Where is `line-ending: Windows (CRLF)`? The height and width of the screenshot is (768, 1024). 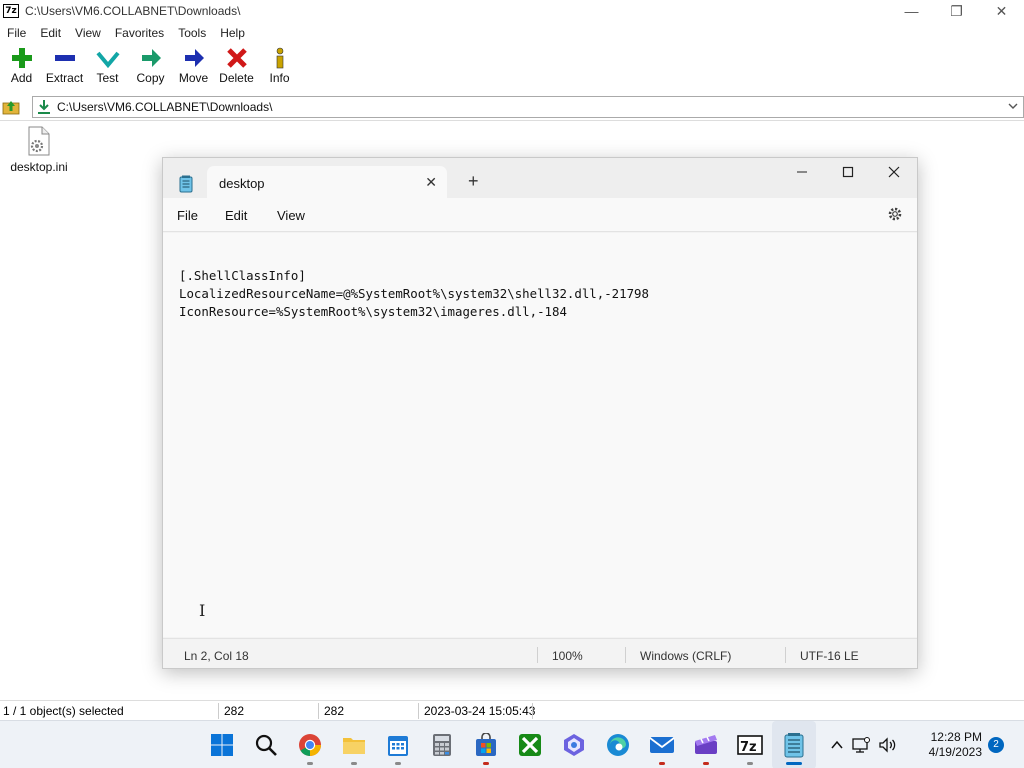 line-ending: Windows (CRLF) is located at coordinates (686, 656).